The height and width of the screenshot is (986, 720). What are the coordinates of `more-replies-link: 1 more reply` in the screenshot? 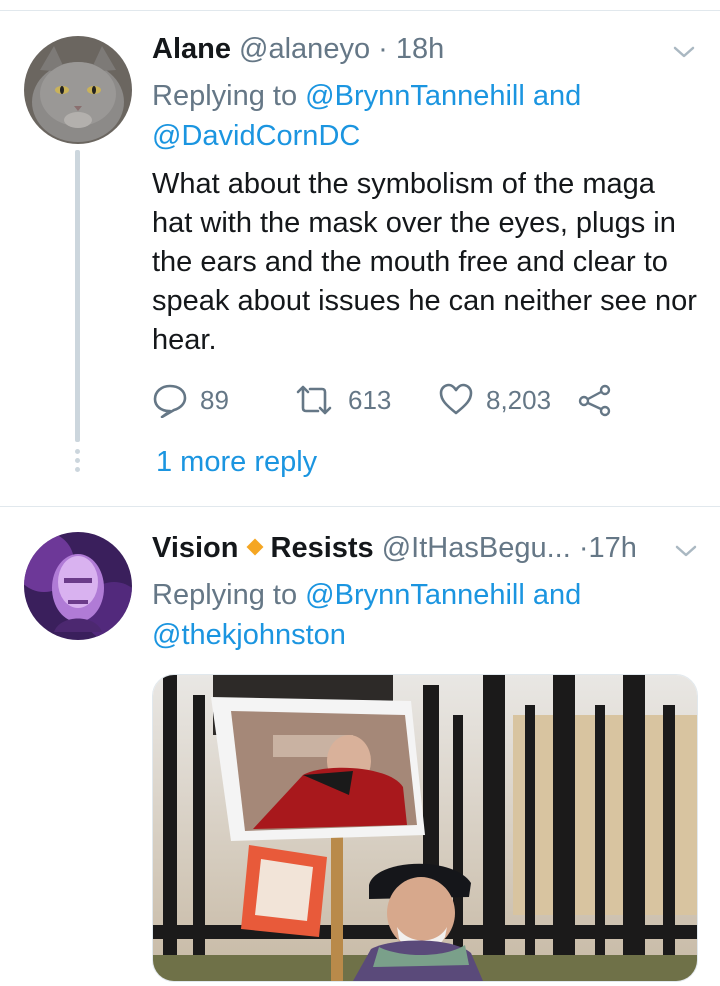 It's located at (236, 462).